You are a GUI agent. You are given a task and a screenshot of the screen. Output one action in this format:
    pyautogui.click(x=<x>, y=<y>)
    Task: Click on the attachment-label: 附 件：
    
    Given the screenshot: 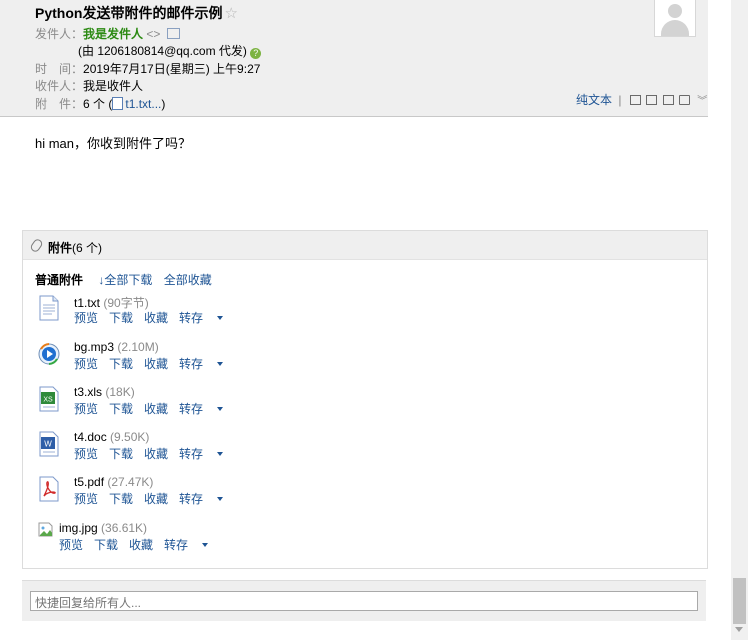 What is the action you would take?
    pyautogui.click(x=59, y=104)
    